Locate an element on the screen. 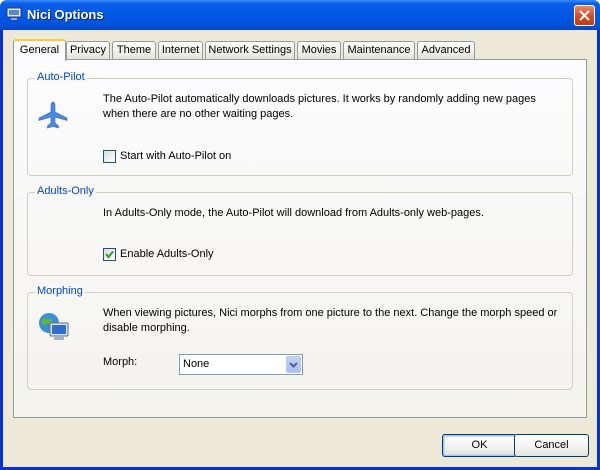 The width and height of the screenshot is (600, 470). chevron-down-icon is located at coordinates (293, 365).